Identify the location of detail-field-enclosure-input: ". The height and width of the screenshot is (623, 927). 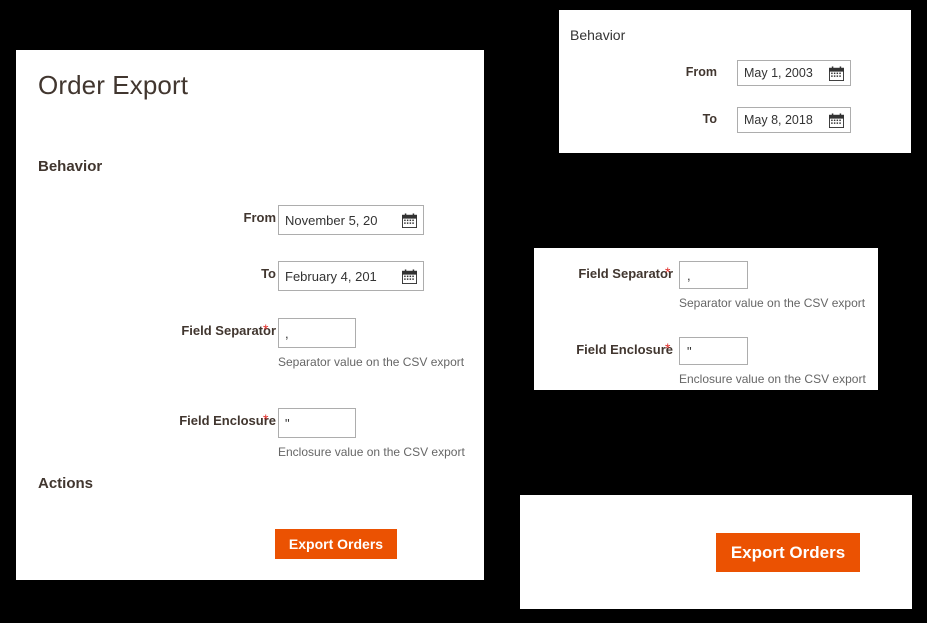
(713, 351).